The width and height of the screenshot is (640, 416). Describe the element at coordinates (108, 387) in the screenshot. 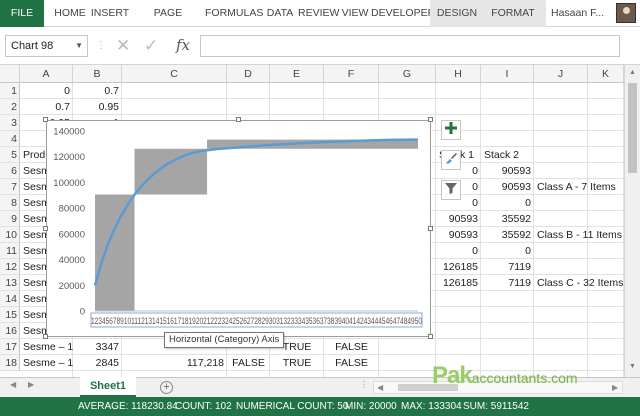

I see `sheet-tab-sheet1: Sheet1` at that location.